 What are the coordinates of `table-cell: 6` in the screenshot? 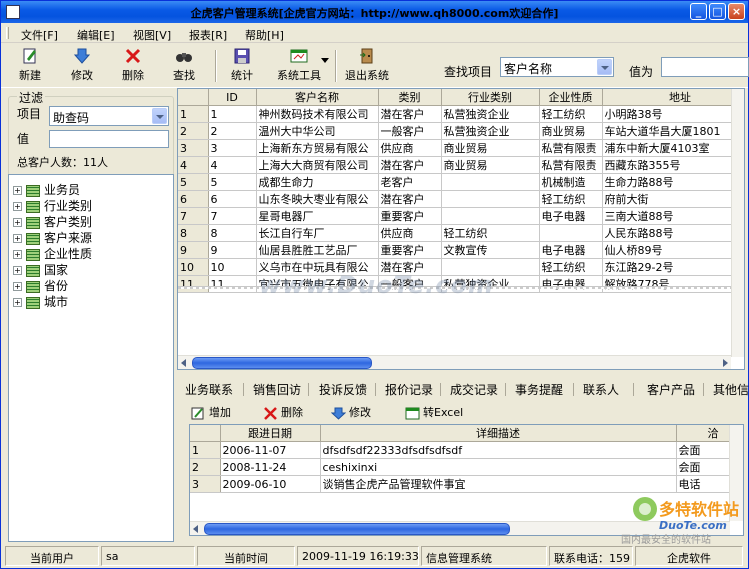 It's located at (232, 199).